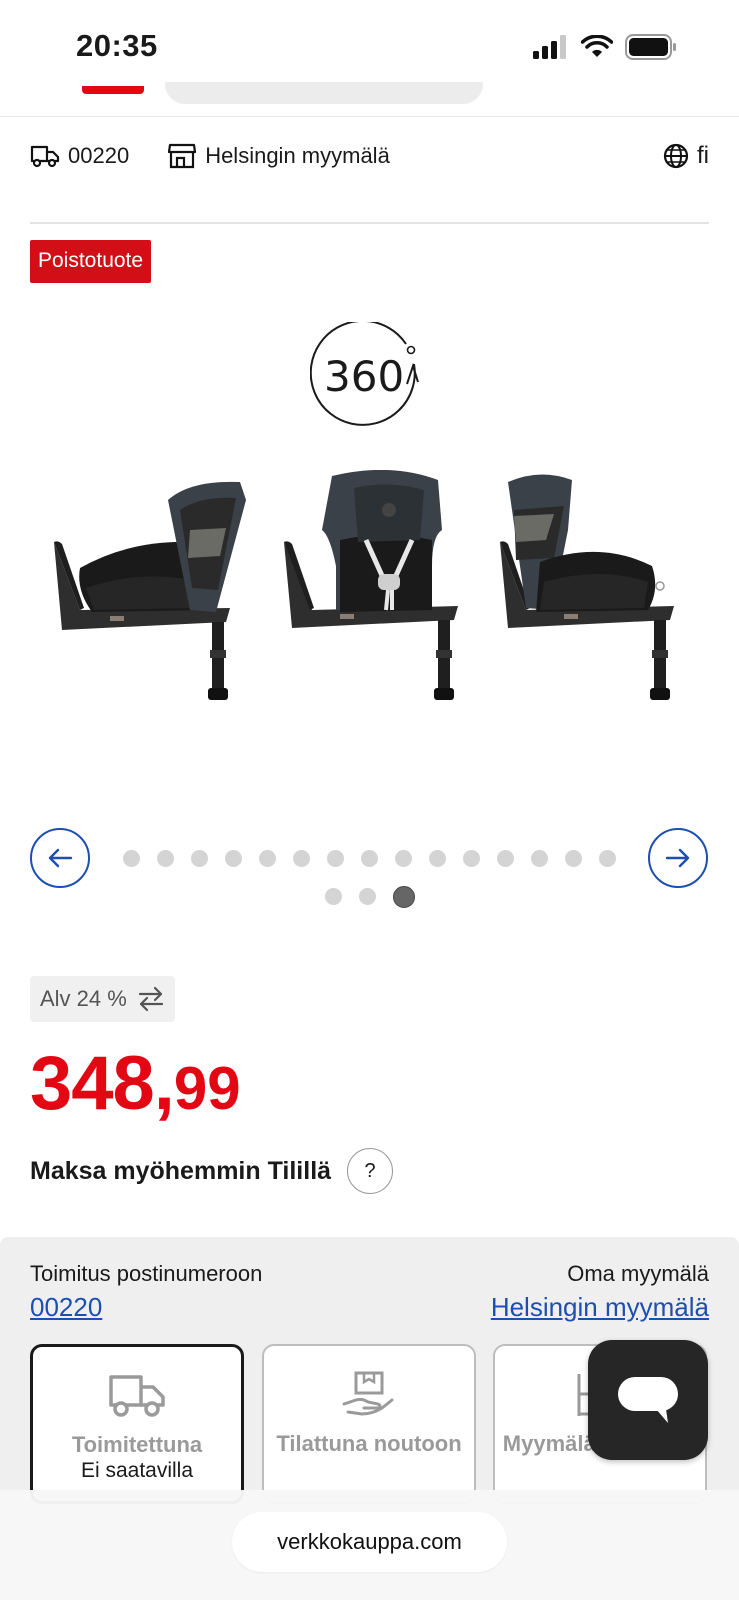 The width and height of the screenshot is (739, 1600). What do you see at coordinates (137, 1444) in the screenshot?
I see `delivery-option-title: Toimitettuna` at bounding box center [137, 1444].